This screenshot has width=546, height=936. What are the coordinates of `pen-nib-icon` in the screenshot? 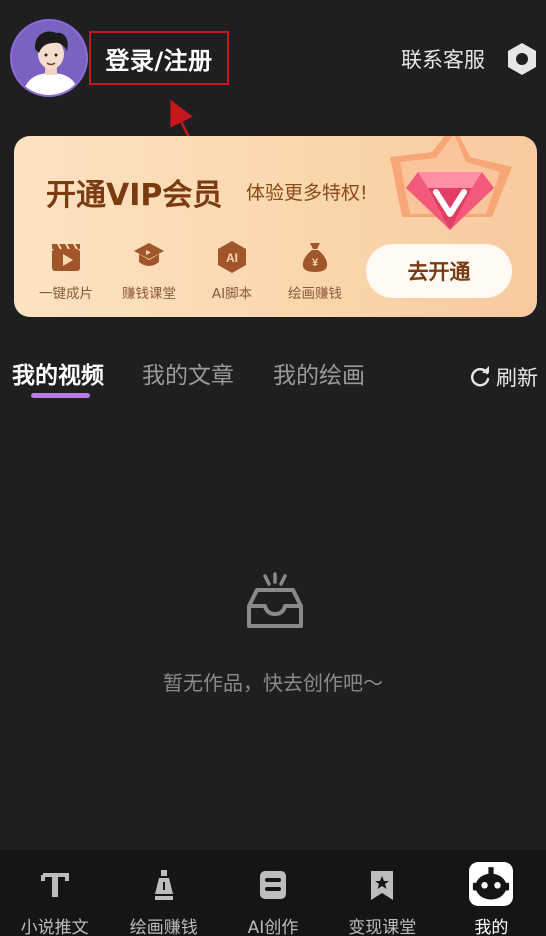 It's located at (163, 885).